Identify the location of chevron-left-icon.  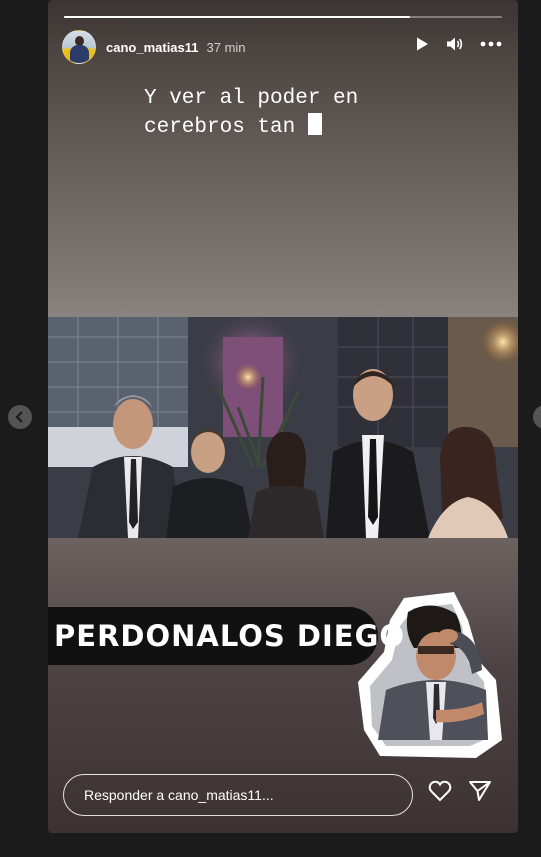
(19, 417).